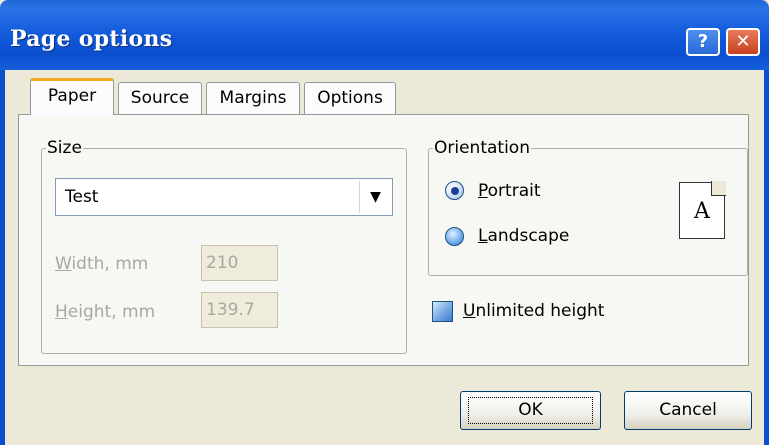  Describe the element at coordinates (375, 197) in the screenshot. I see `dropdown-arrow-icon: ▼` at that location.